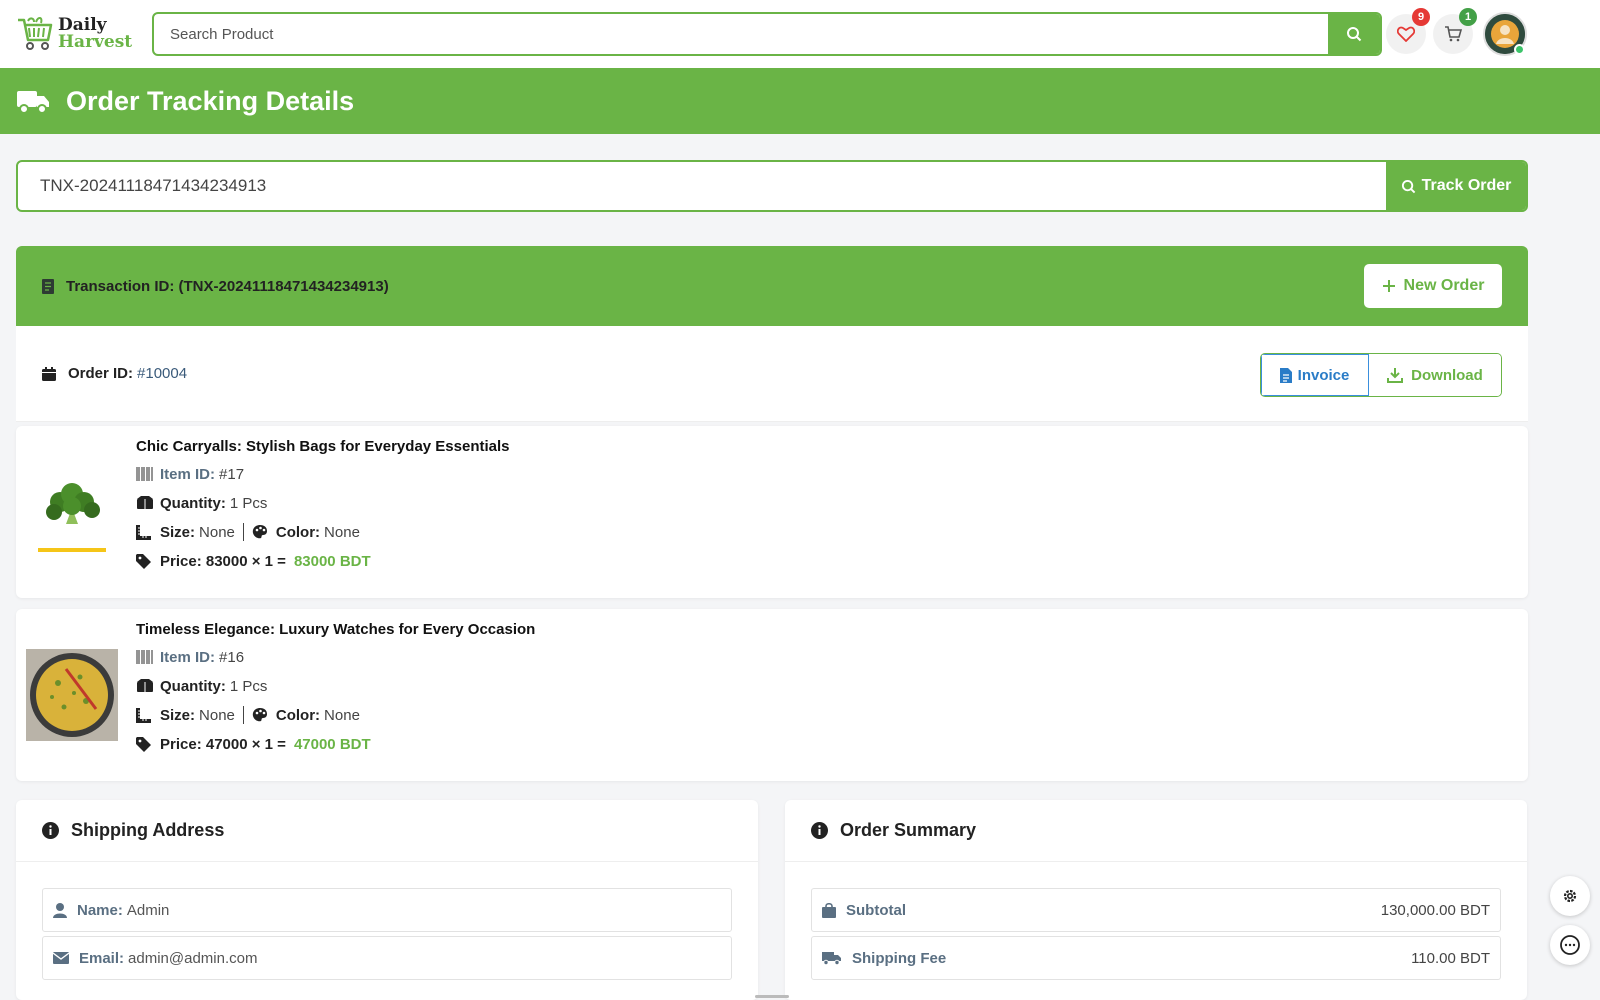  I want to click on email-value: admin@admin.com, so click(193, 958).